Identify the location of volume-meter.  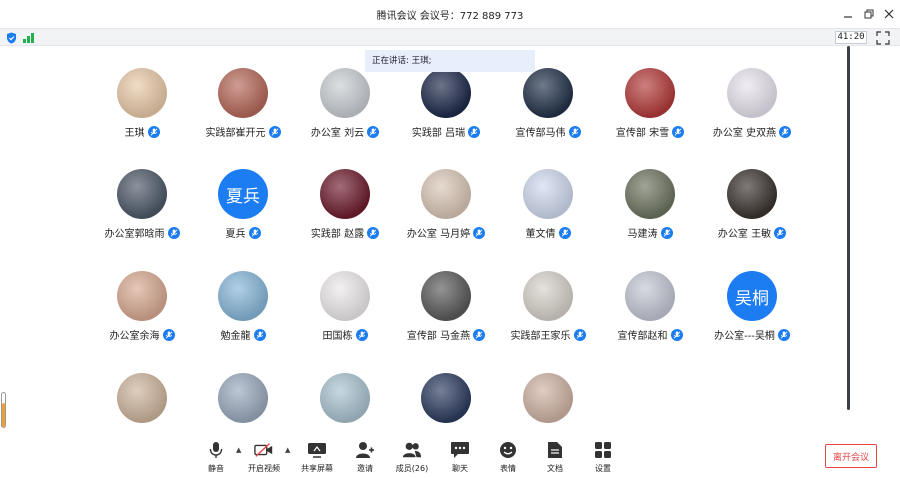
(3, 410).